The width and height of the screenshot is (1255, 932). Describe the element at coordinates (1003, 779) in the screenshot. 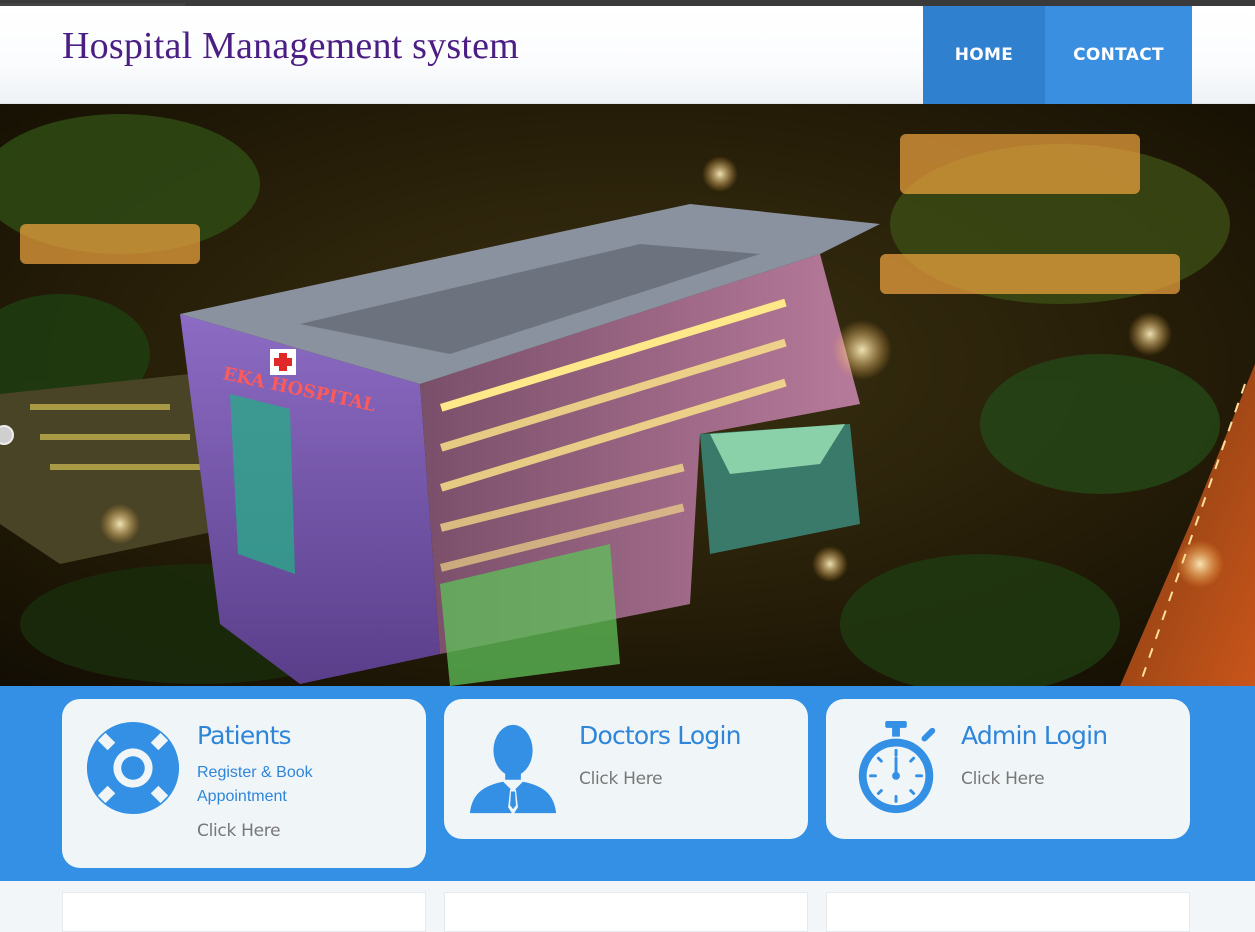

I see `admin-click-here-link: Click Here` at that location.